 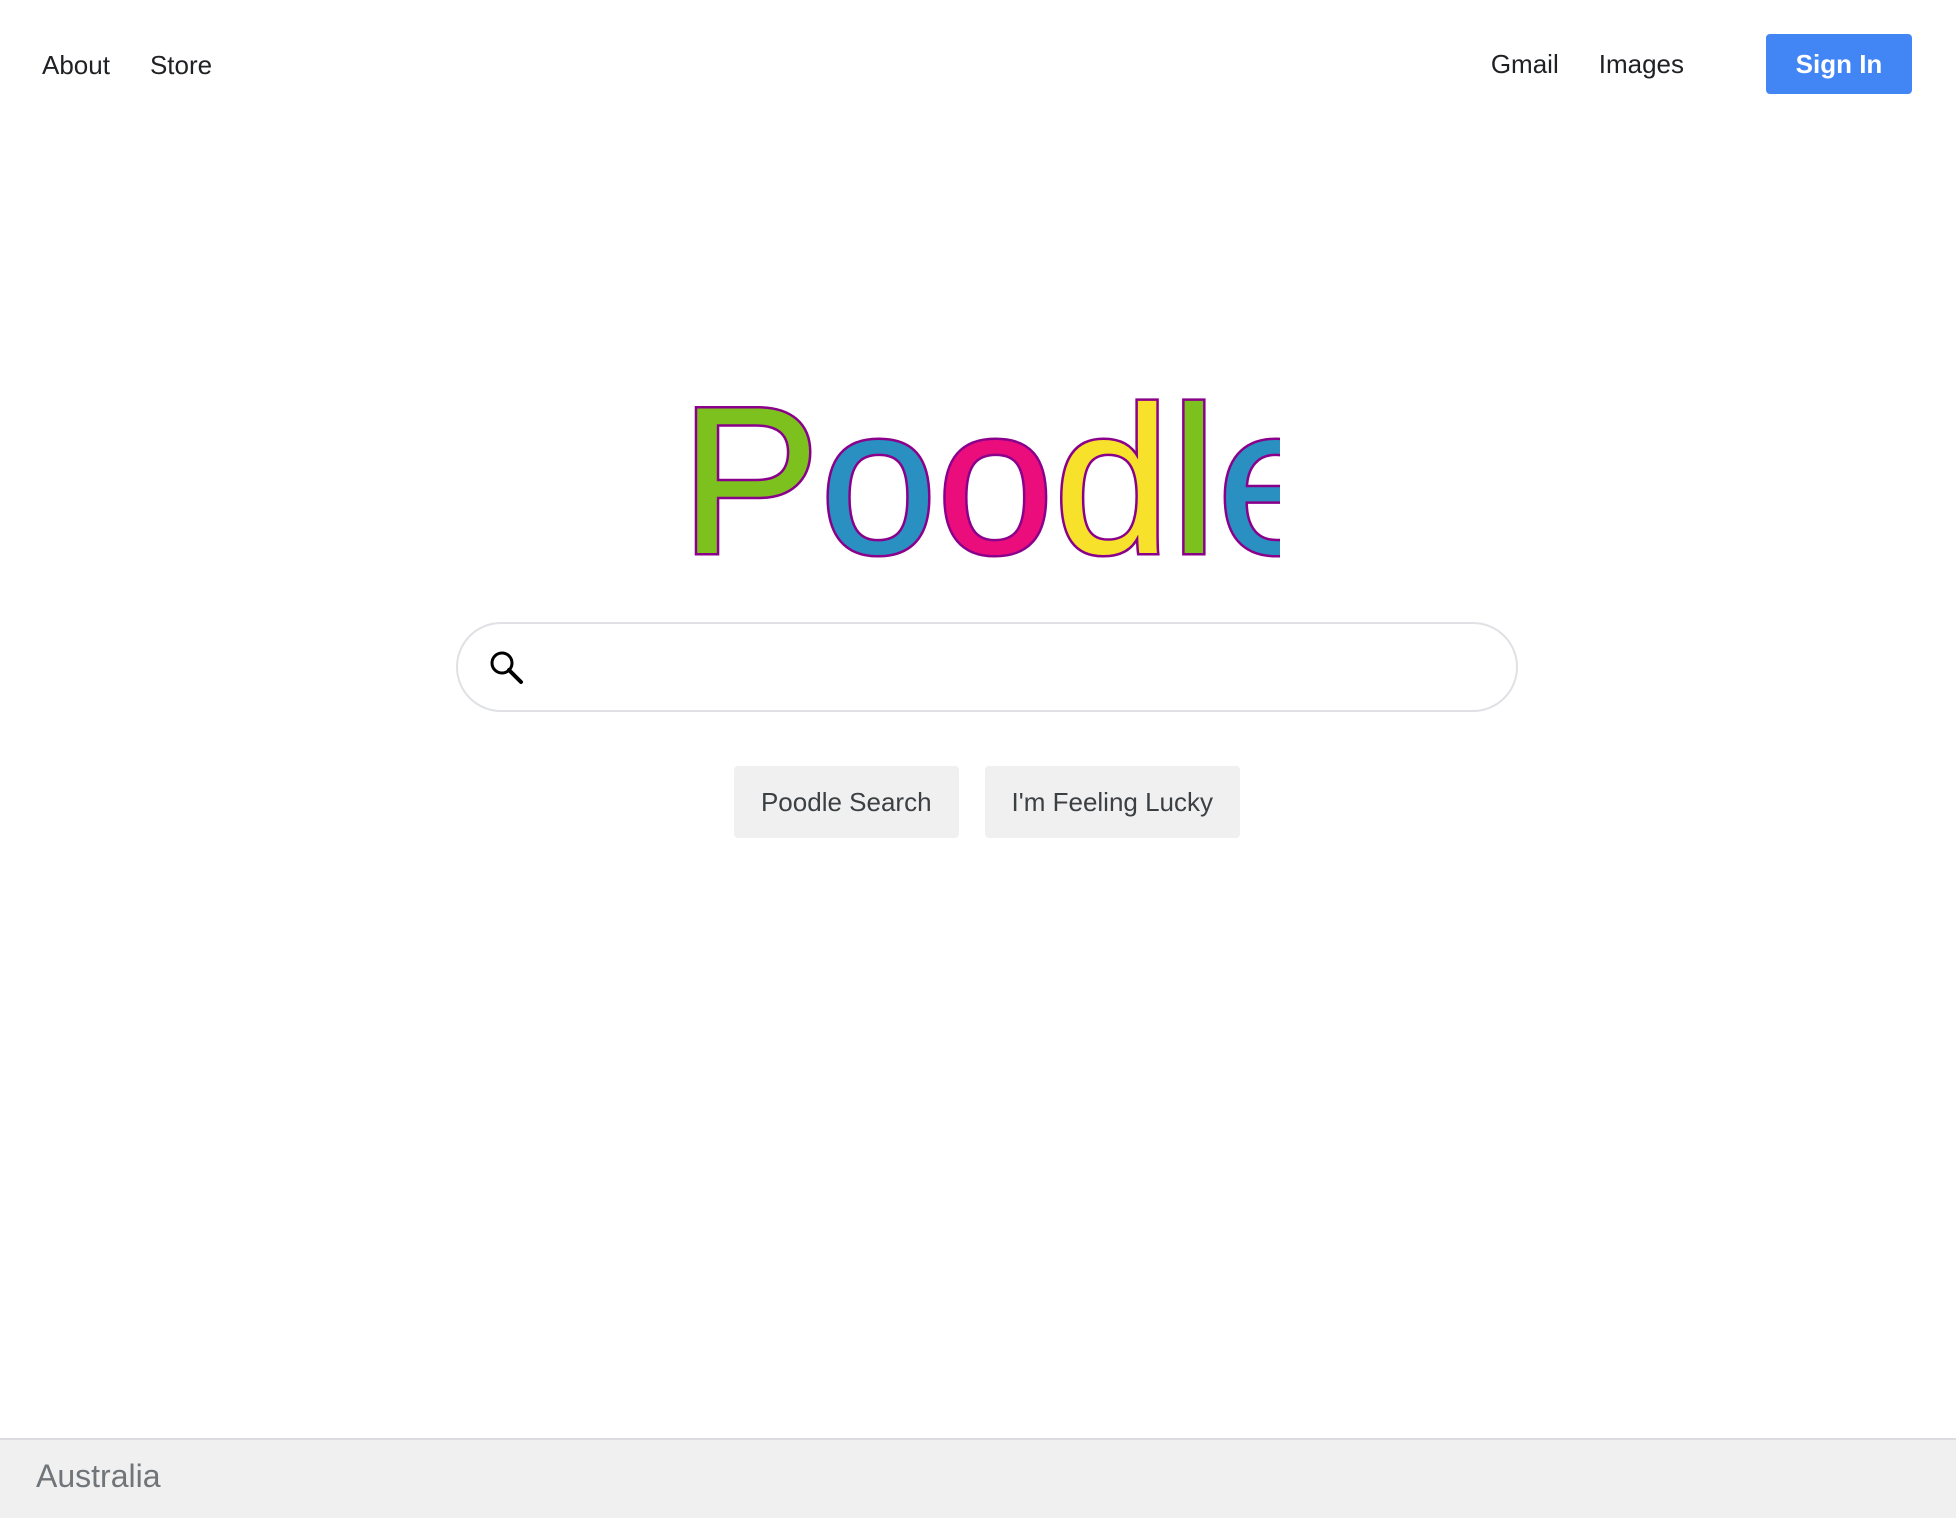 I want to click on logo-letter-o2: o, so click(x=995, y=475).